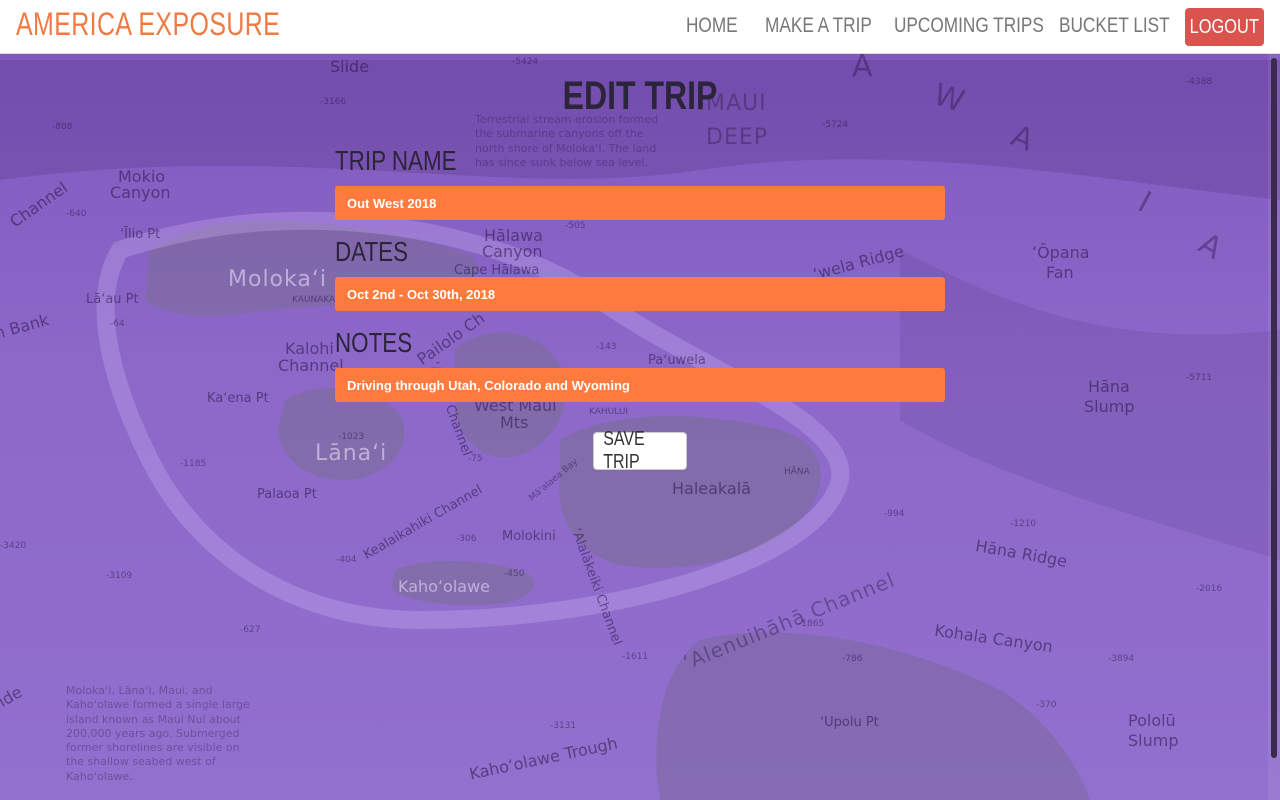 The height and width of the screenshot is (800, 1280). Describe the element at coordinates (835, 125) in the screenshot. I see `depth-label: -5724` at that location.